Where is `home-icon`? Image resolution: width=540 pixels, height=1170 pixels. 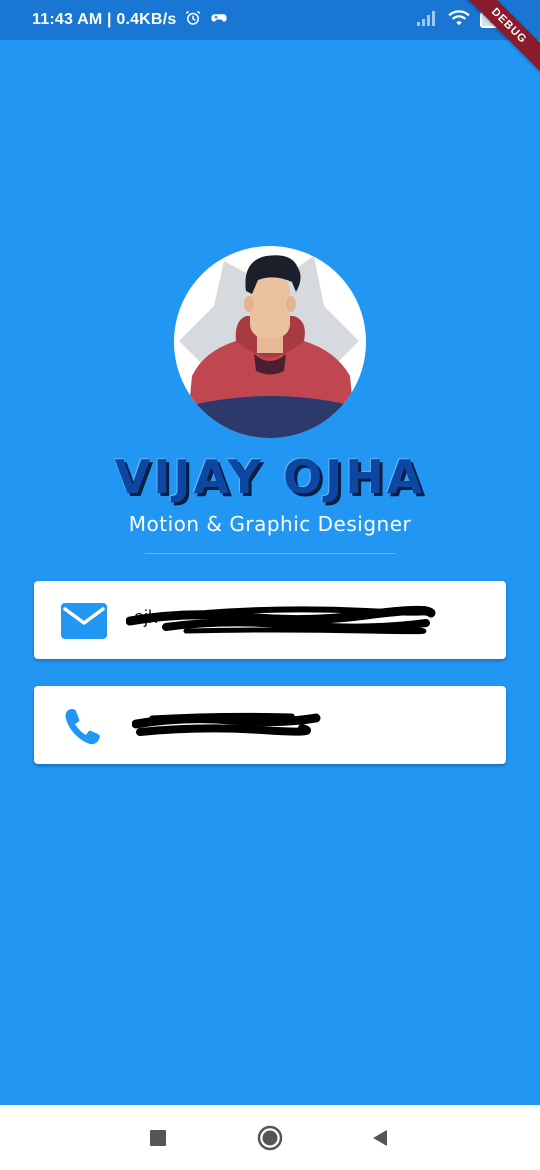
home-icon is located at coordinates (270, 1137).